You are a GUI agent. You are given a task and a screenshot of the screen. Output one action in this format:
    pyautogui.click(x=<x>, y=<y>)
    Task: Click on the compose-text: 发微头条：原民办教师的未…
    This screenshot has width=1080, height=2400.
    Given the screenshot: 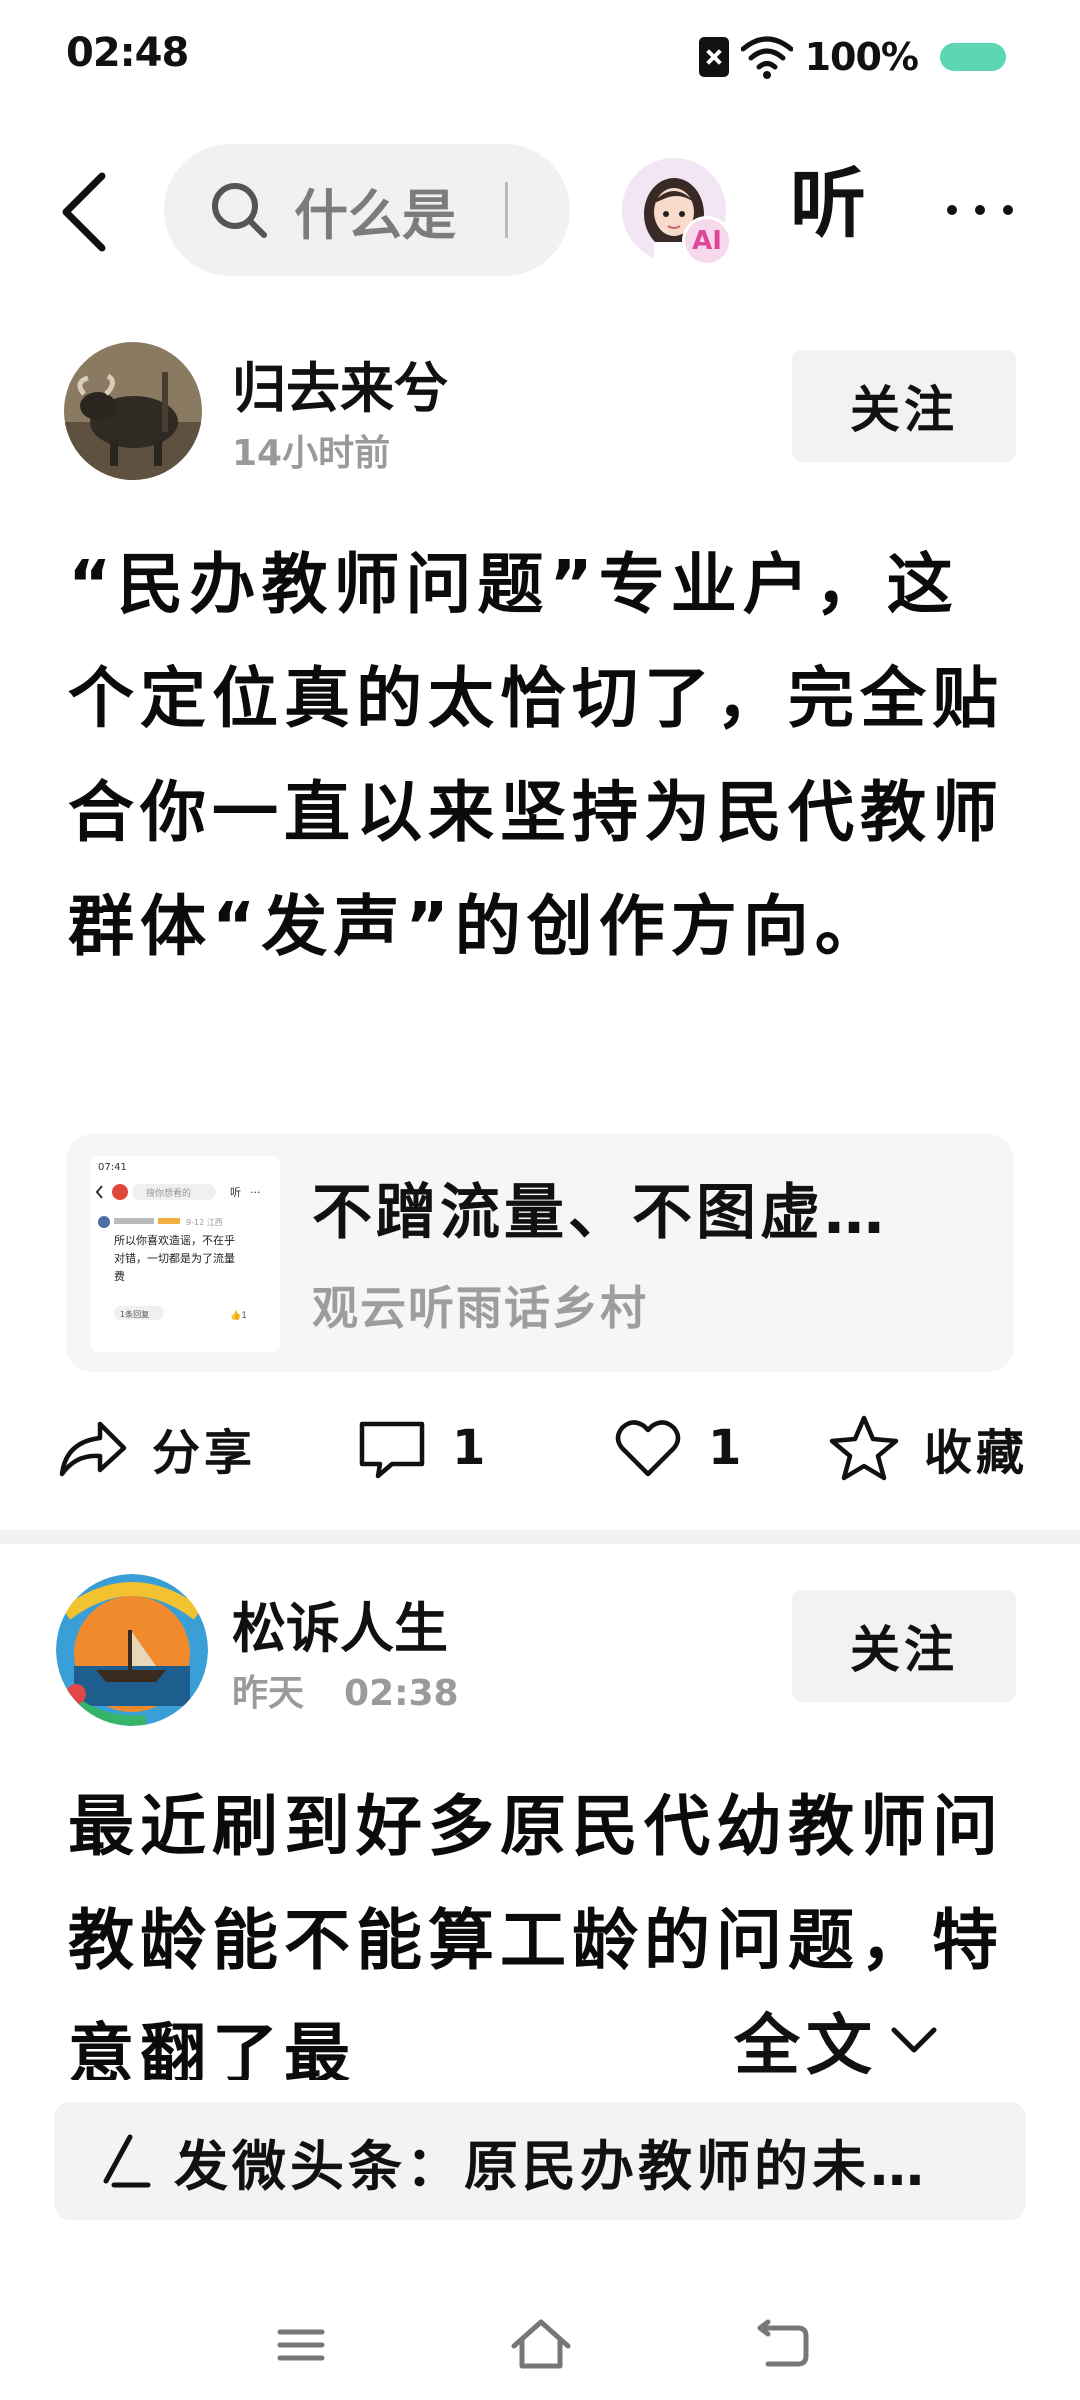 What is the action you would take?
    pyautogui.click(x=551, y=2166)
    